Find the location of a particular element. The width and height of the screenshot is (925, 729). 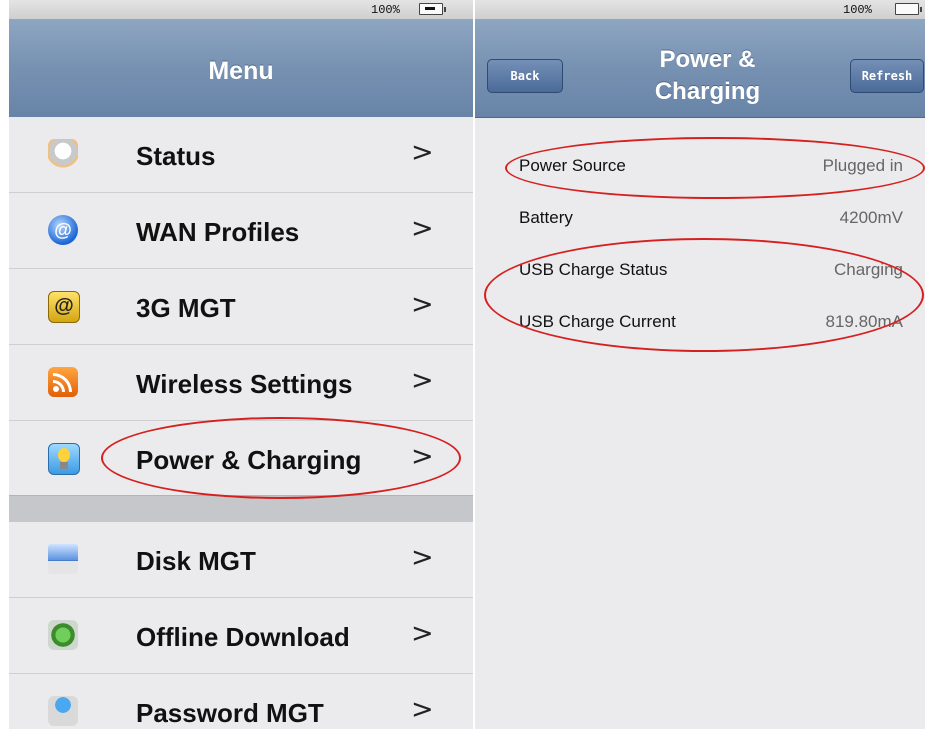

battery-icon is located at coordinates (908, 9).